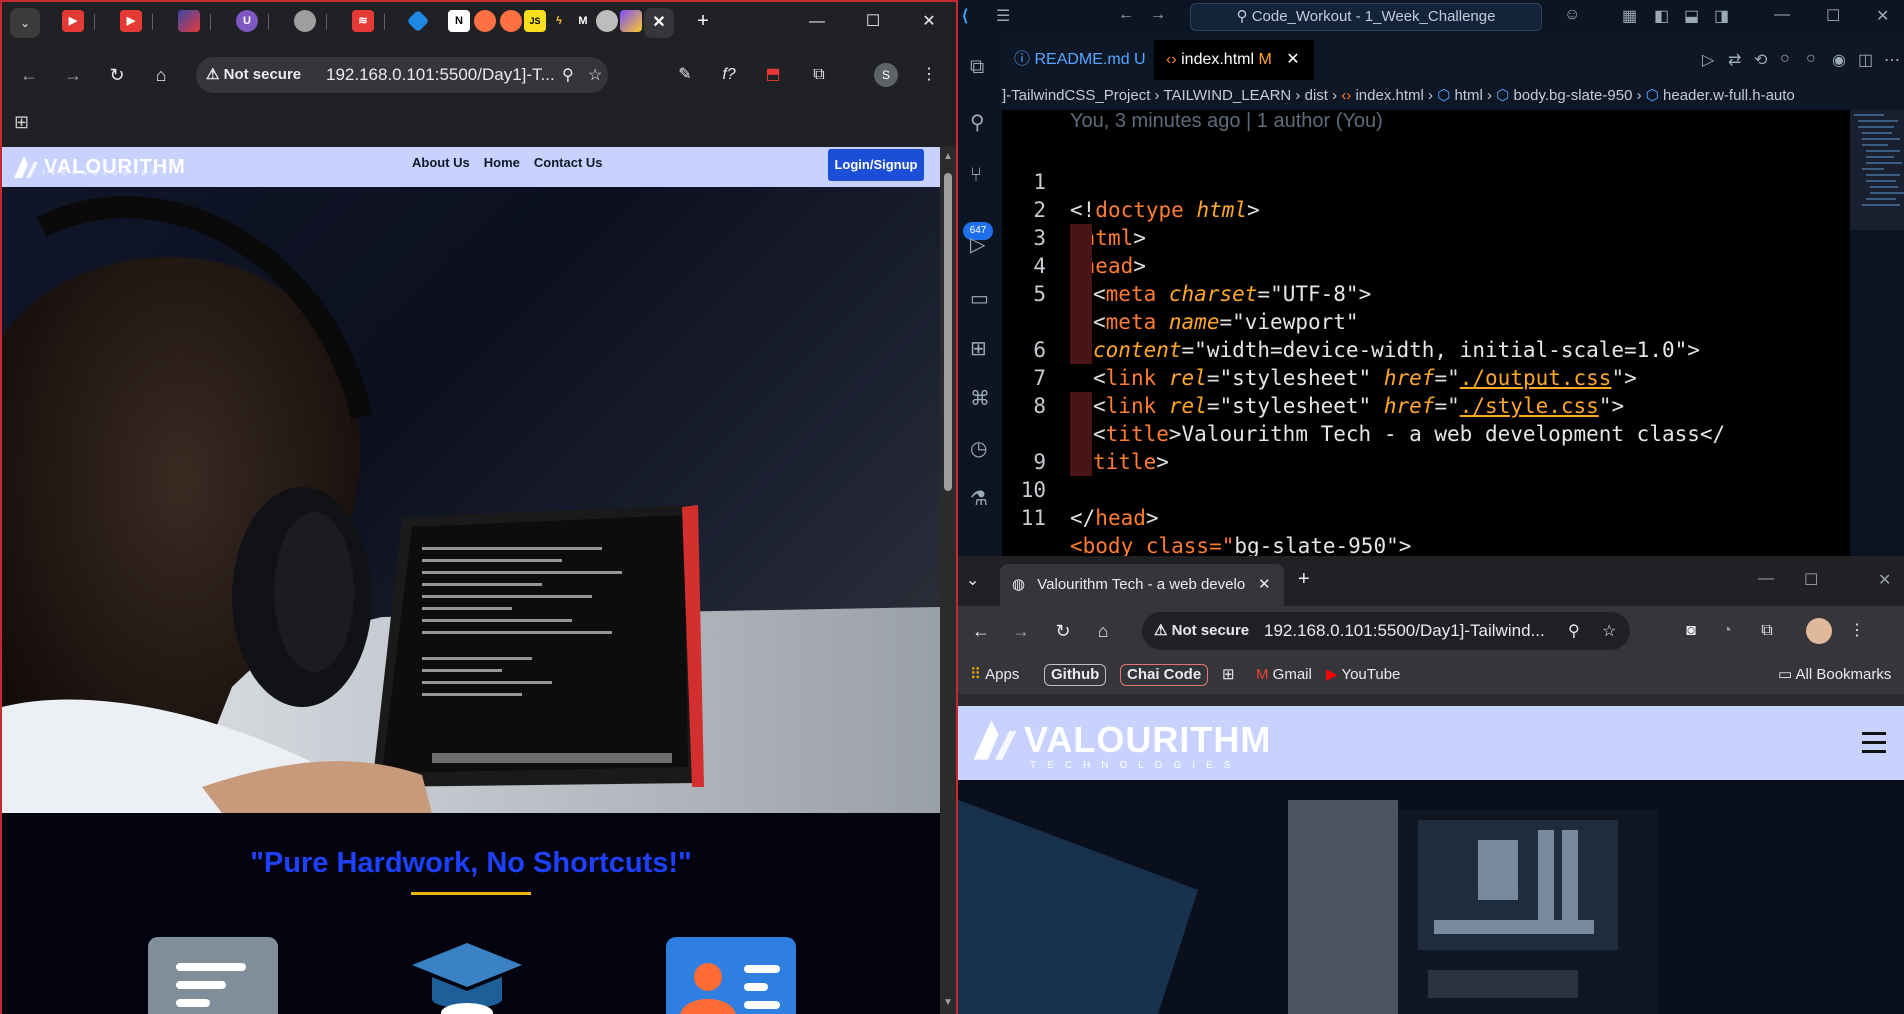 The height and width of the screenshot is (1014, 1904). I want to click on apps-grid-icon: ⊞, so click(24, 122).